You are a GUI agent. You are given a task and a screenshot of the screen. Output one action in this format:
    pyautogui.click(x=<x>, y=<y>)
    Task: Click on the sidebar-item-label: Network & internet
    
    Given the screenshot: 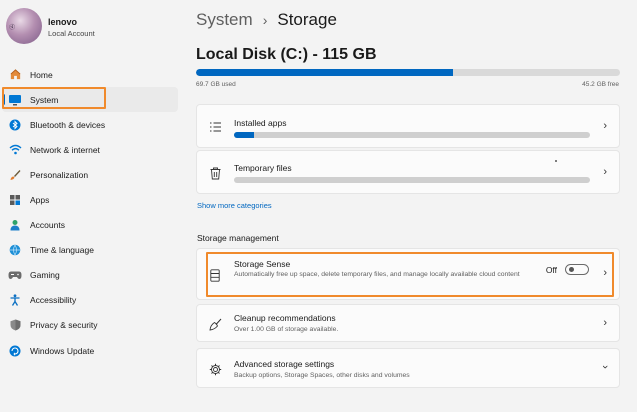 What is the action you would take?
    pyautogui.click(x=65, y=149)
    